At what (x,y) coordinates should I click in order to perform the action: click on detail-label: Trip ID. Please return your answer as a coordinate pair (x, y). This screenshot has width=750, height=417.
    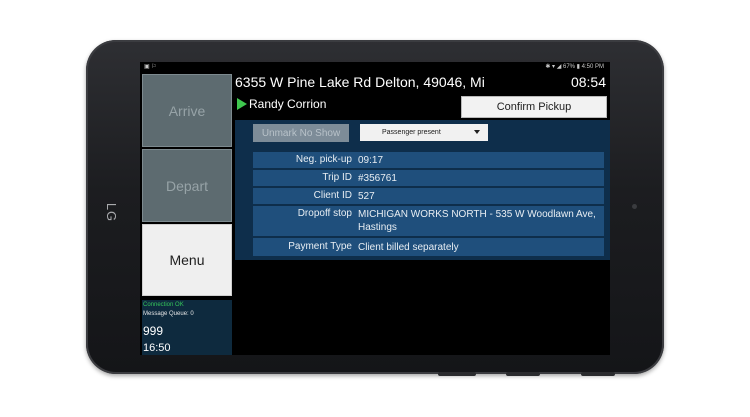
    Looking at the image, I should click on (337, 177).